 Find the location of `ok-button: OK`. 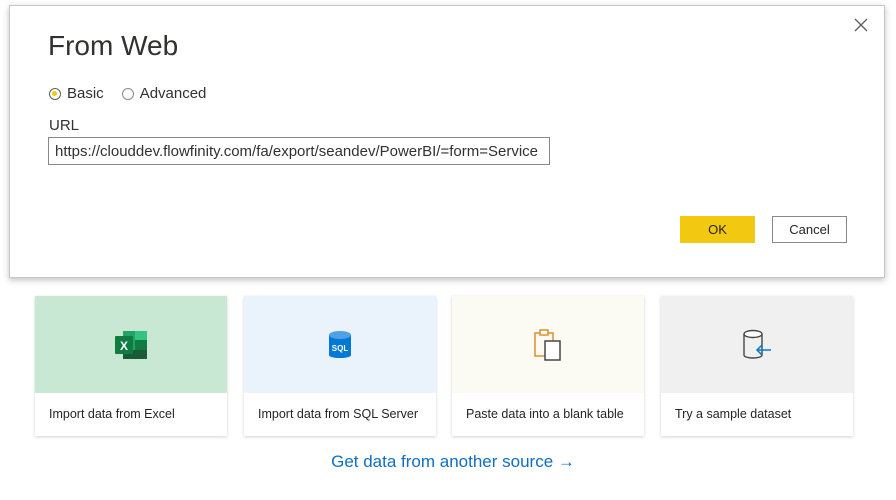

ok-button: OK is located at coordinates (717, 229).